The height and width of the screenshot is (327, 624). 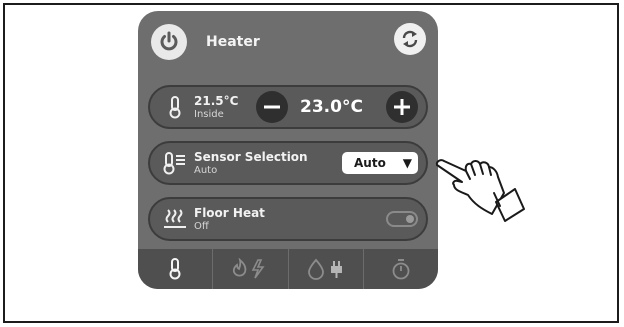 What do you see at coordinates (480, 190) in the screenshot?
I see `pointing-hand-illustration` at bounding box center [480, 190].